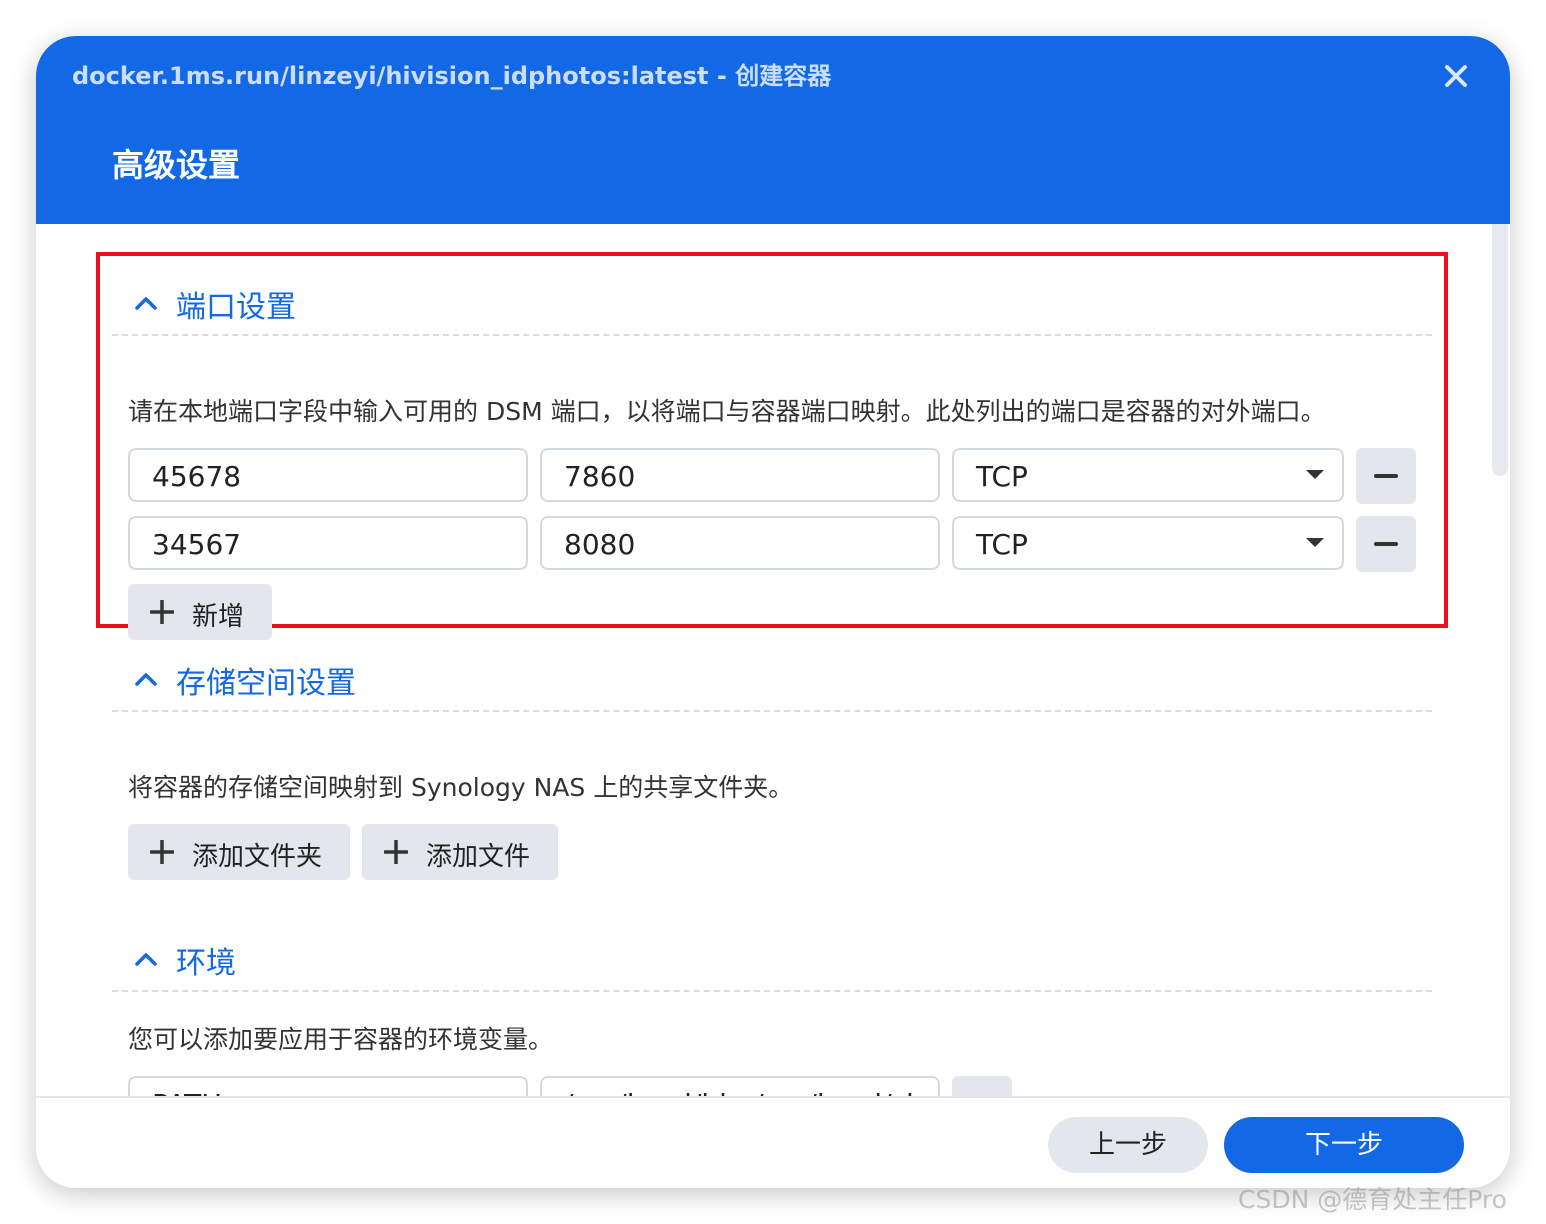 This screenshot has height=1224, width=1546. What do you see at coordinates (773, 1142) in the screenshot?
I see `dialog-footer: 上一步 下一步` at bounding box center [773, 1142].